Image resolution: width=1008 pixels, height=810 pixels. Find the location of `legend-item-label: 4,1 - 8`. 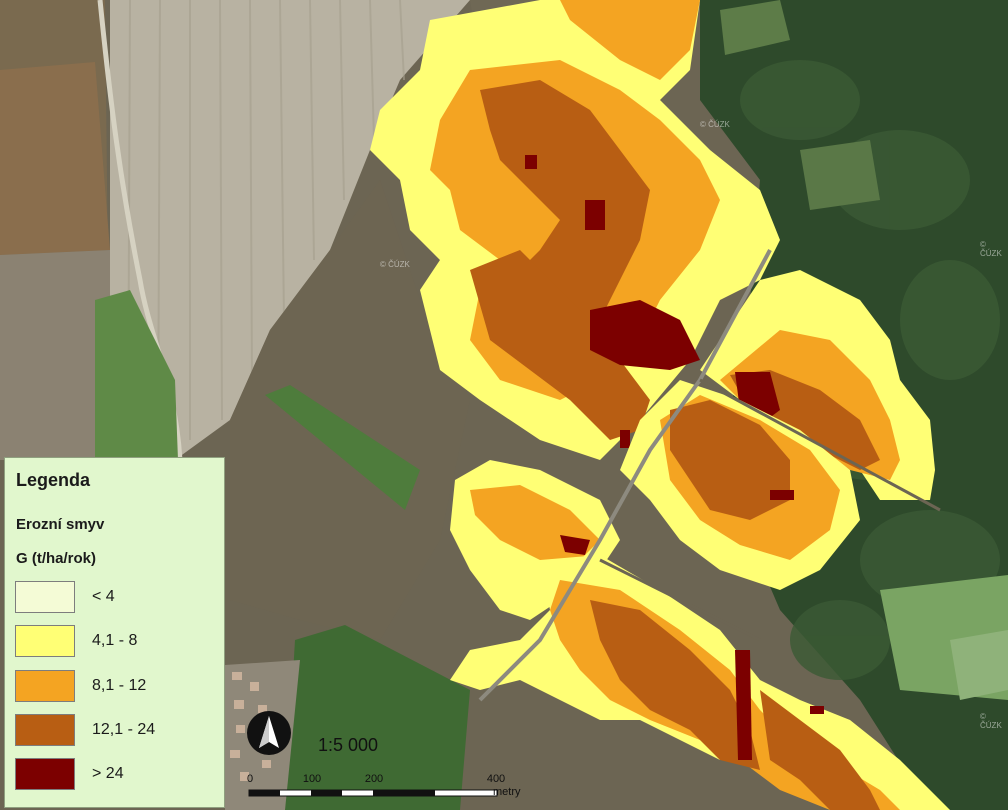

legend-item-label: 4,1 - 8 is located at coordinates (115, 640).